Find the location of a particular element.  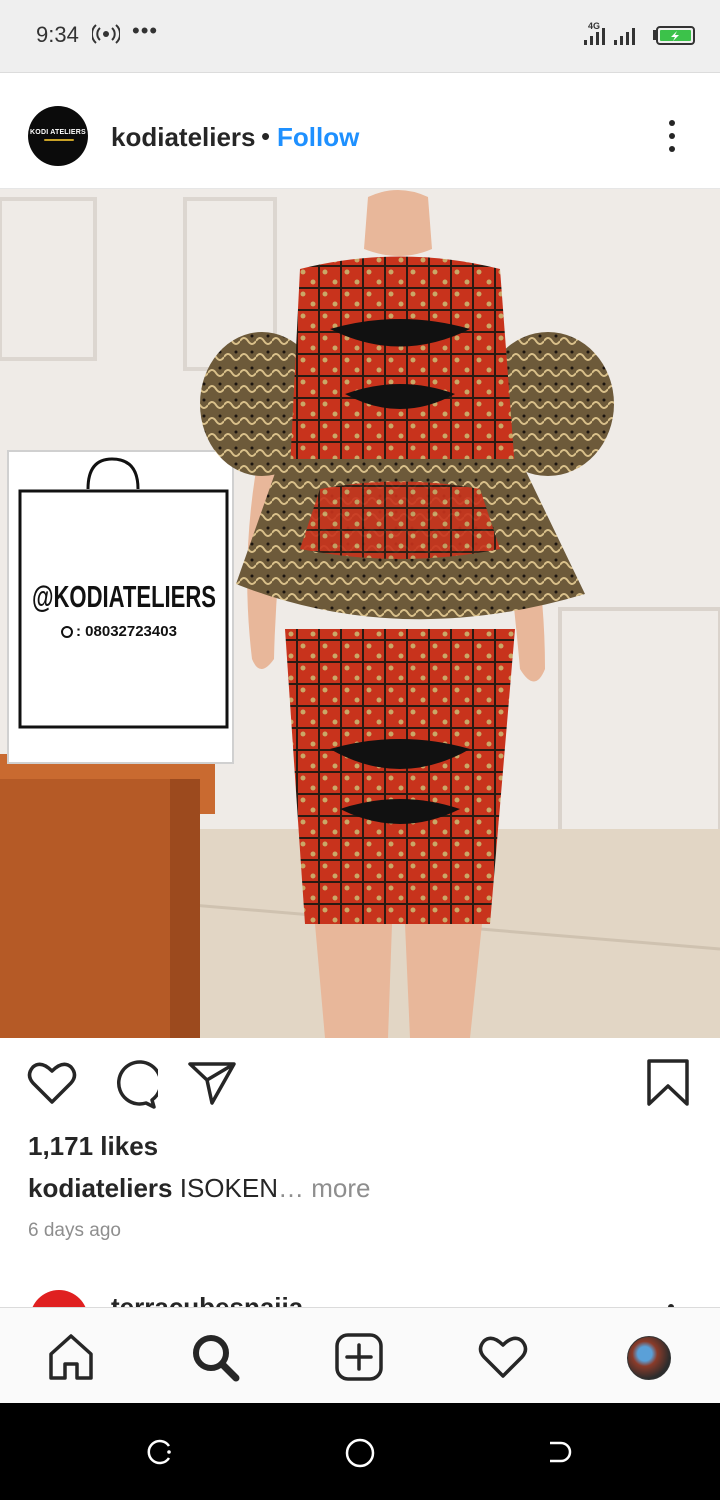

post-actions is located at coordinates (360, 1083).